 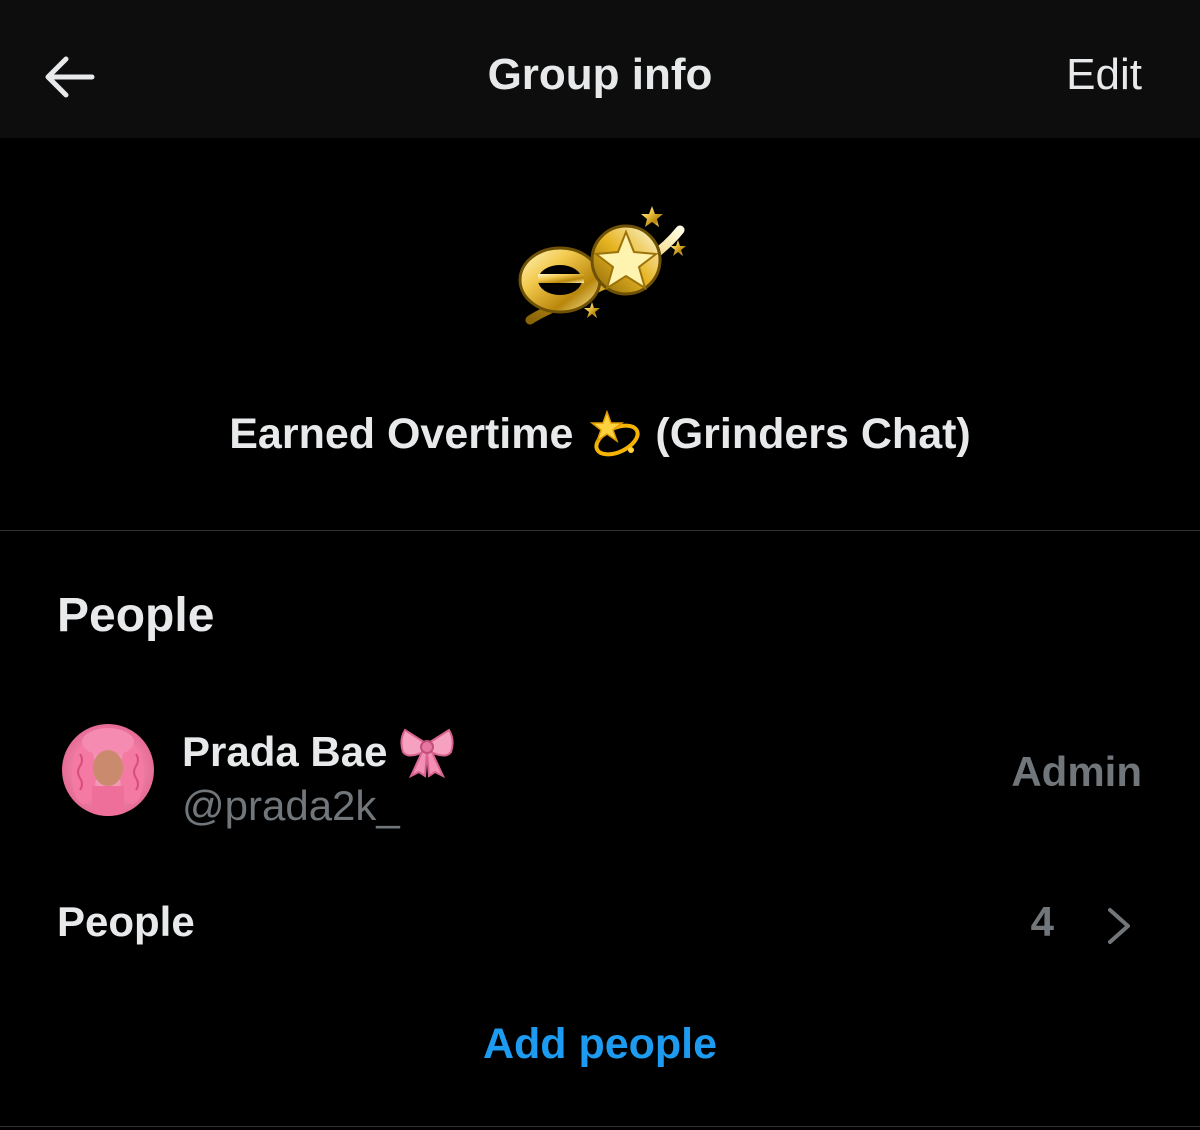 I want to click on chevron-right-icon, so click(x=1119, y=926).